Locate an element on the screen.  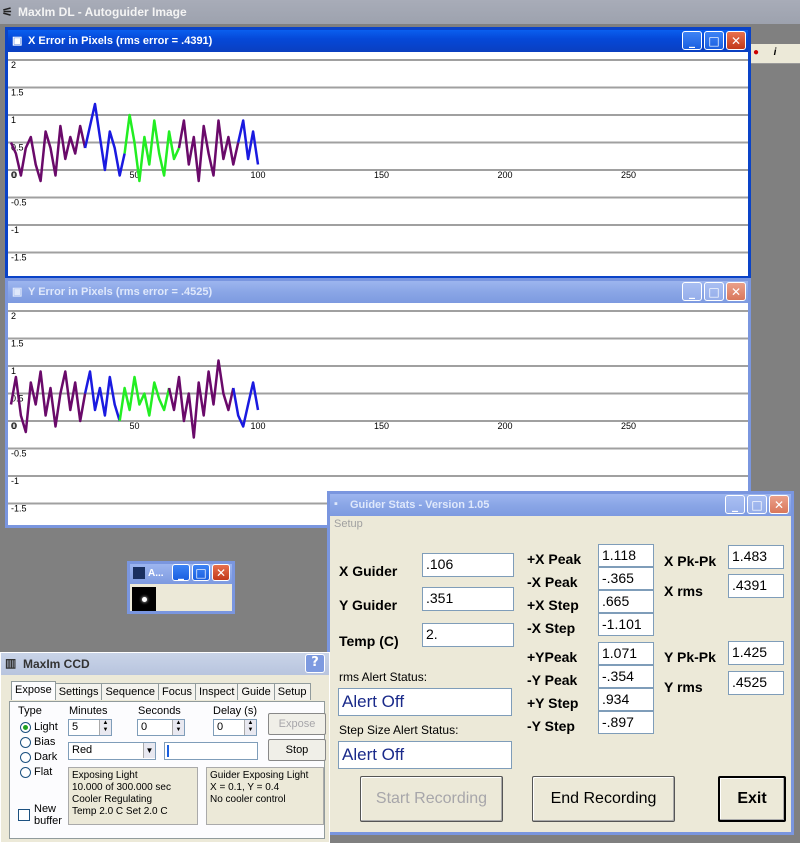
menu-setup: Setup is located at coordinates (560, 525).